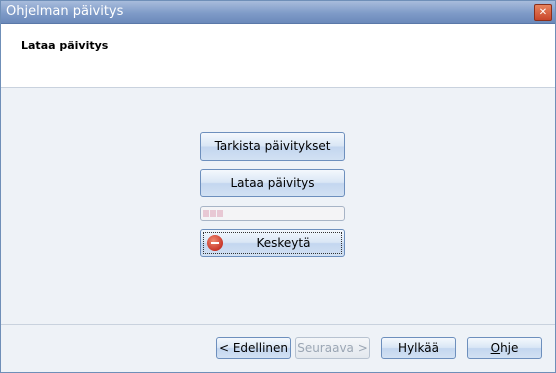  I want to click on help-mnemonic: O, so click(495, 348).